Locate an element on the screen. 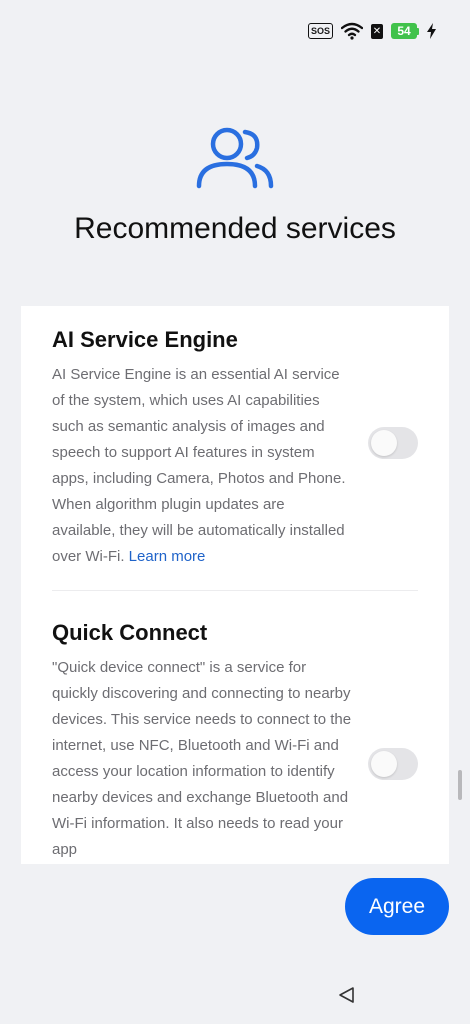 This screenshot has width=470, height=1024. charging-icon is located at coordinates (431, 31).